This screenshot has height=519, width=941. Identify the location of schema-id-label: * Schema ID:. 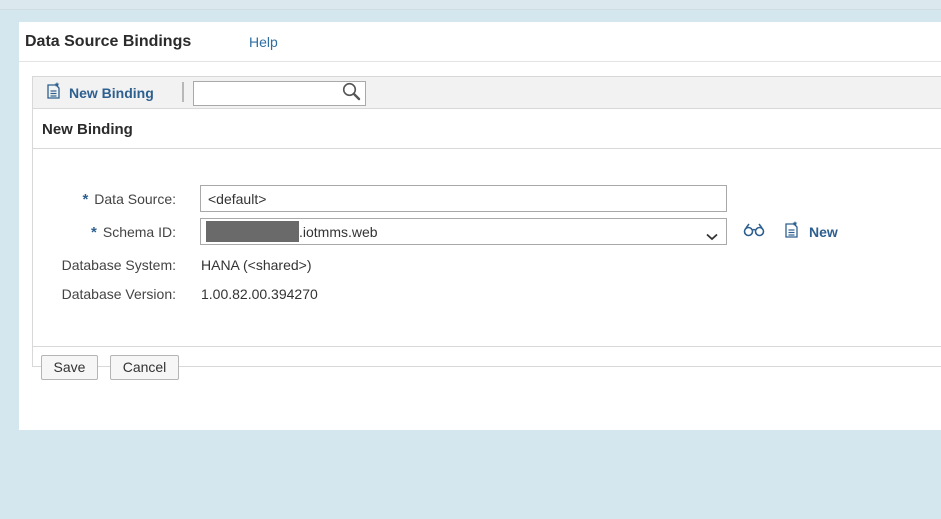
(133, 232).